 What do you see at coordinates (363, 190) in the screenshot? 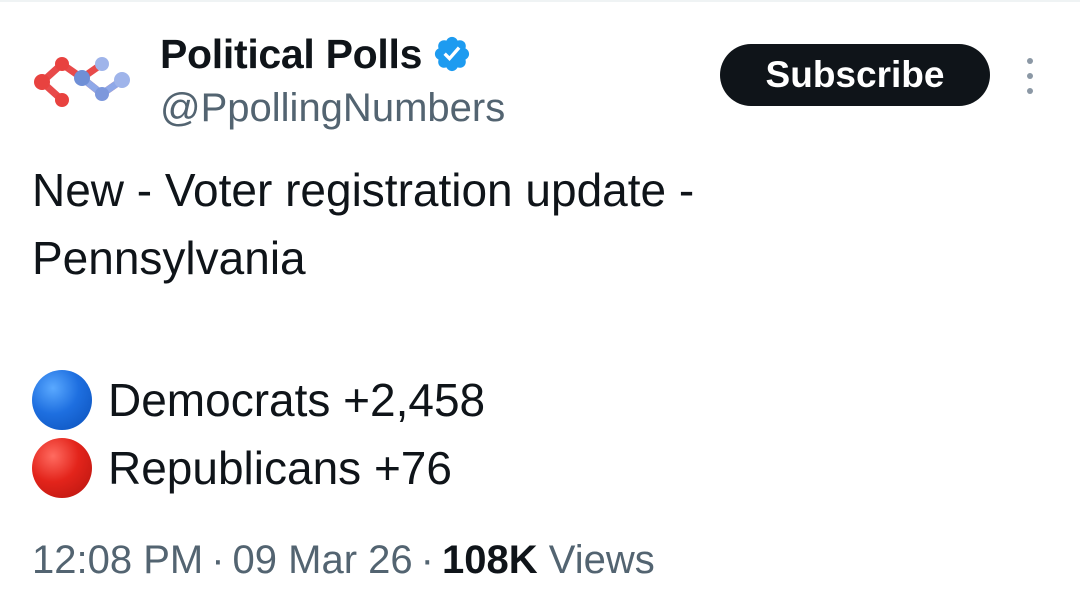
I see `post-text-line: New - Voter registration update -` at bounding box center [363, 190].